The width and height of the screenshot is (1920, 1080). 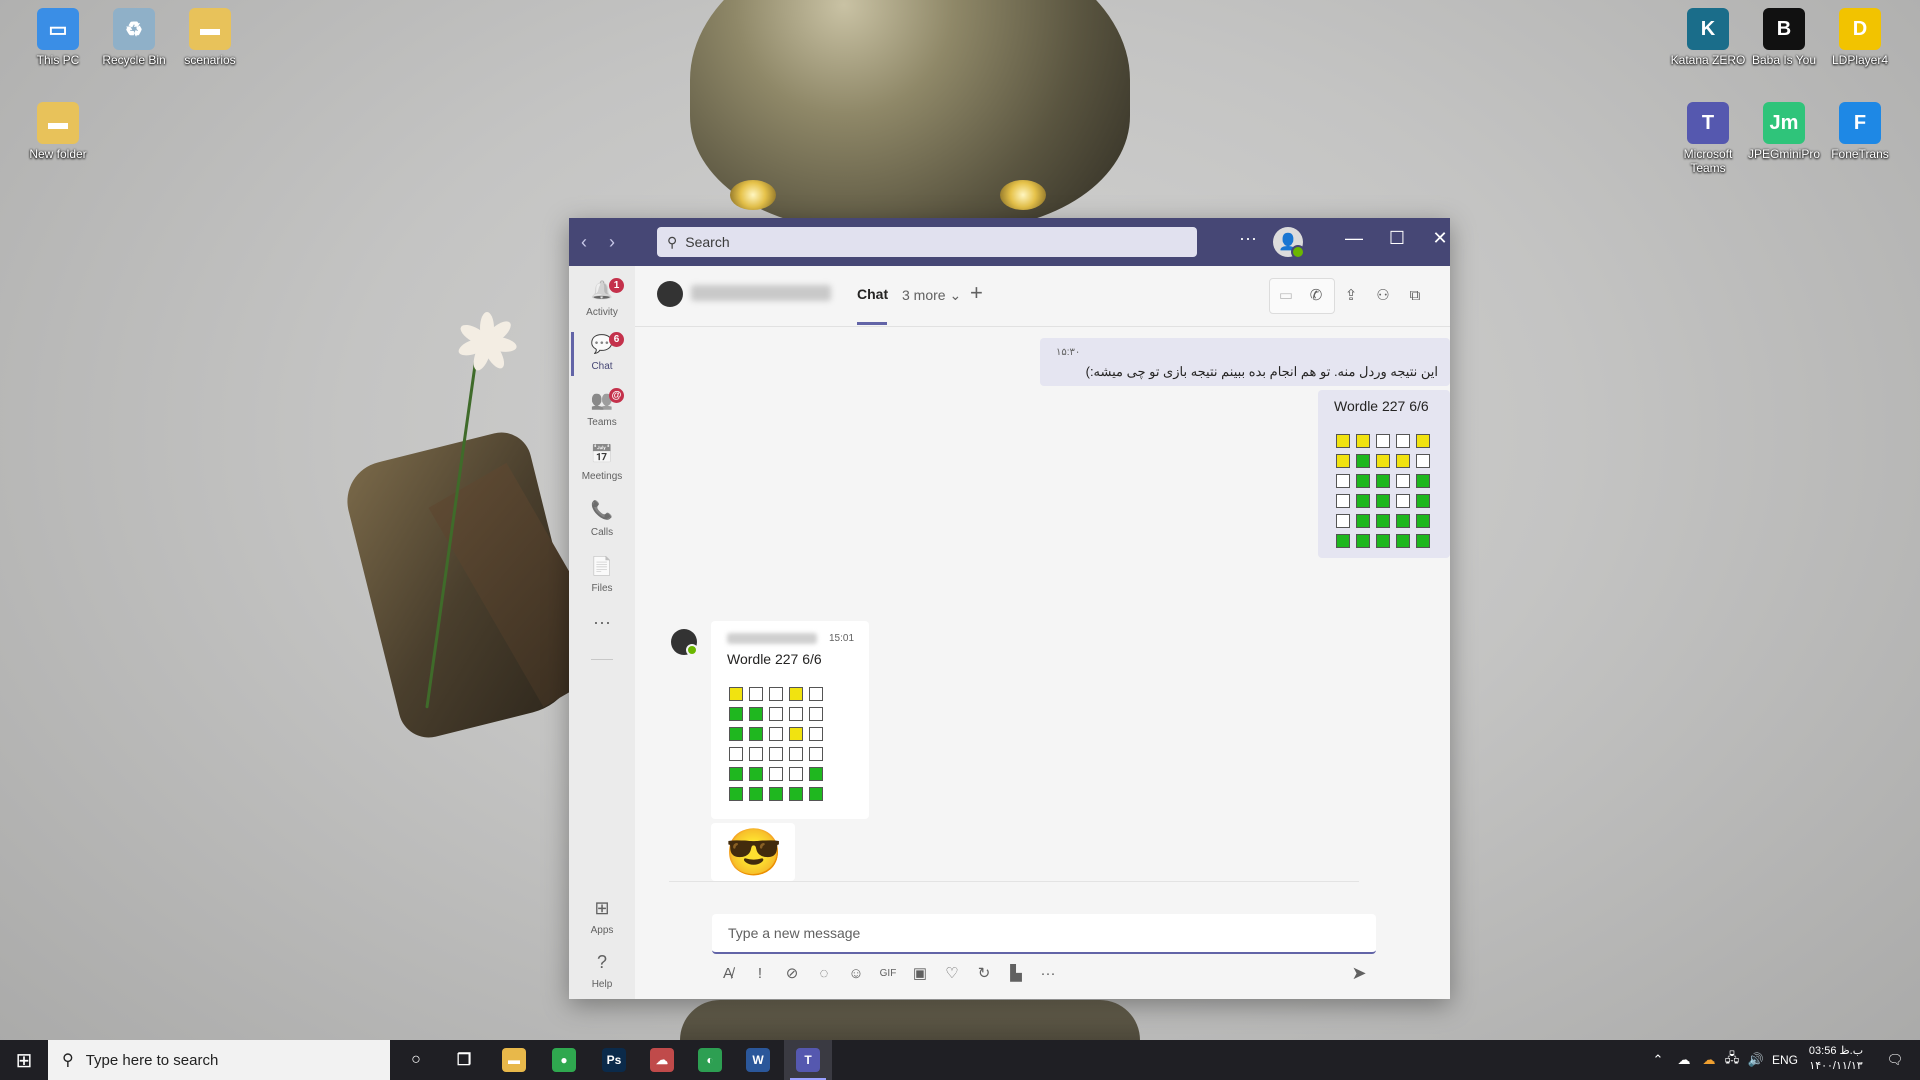 What do you see at coordinates (1708, 37) in the screenshot?
I see `desktop-icon: K Katana ZERO` at bounding box center [1708, 37].